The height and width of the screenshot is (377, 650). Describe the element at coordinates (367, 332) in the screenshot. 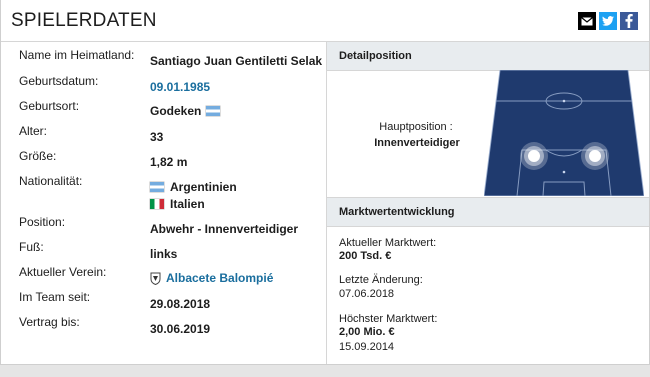

I see `highest-value: 2,00 Mio. €` at that location.